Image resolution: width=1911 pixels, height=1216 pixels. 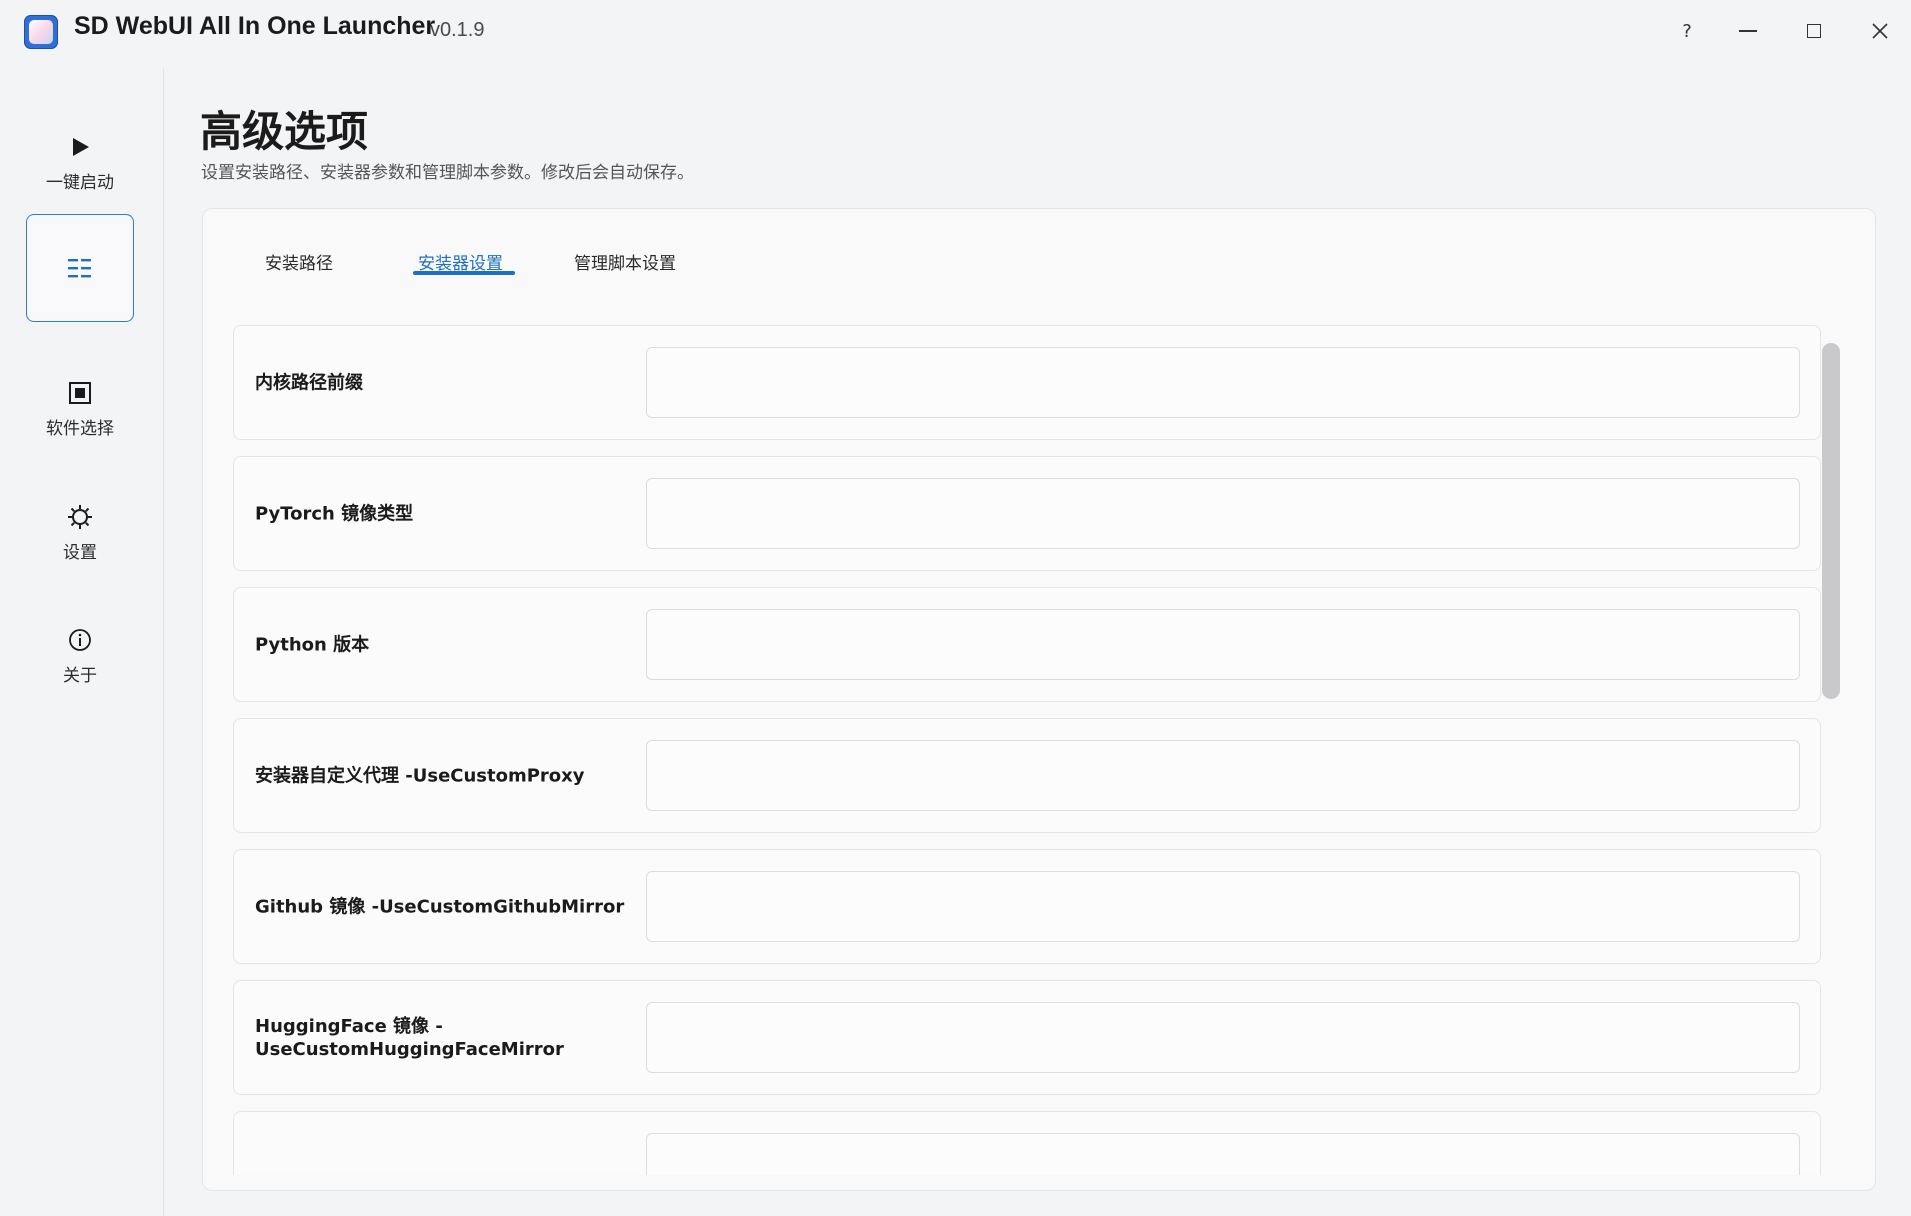 I want to click on help-button: ?, so click(x=1687, y=31).